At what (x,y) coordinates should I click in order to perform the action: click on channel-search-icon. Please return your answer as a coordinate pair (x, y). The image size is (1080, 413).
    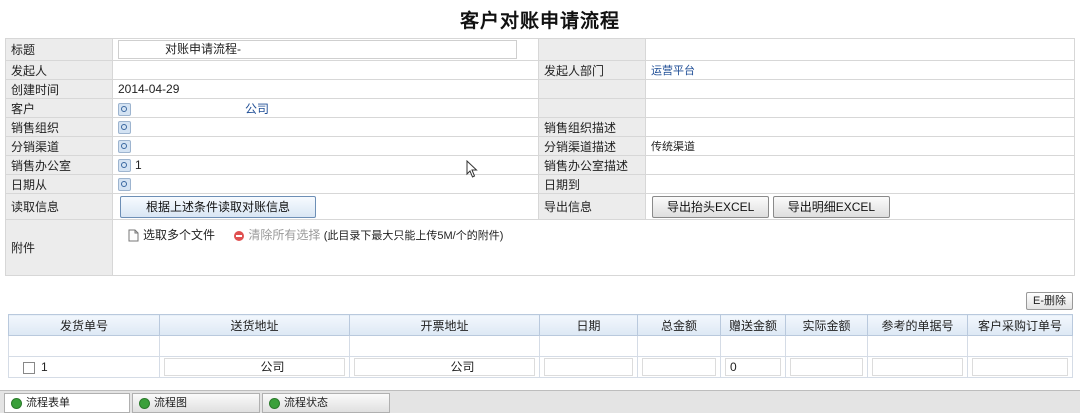
    Looking at the image, I should click on (124, 147).